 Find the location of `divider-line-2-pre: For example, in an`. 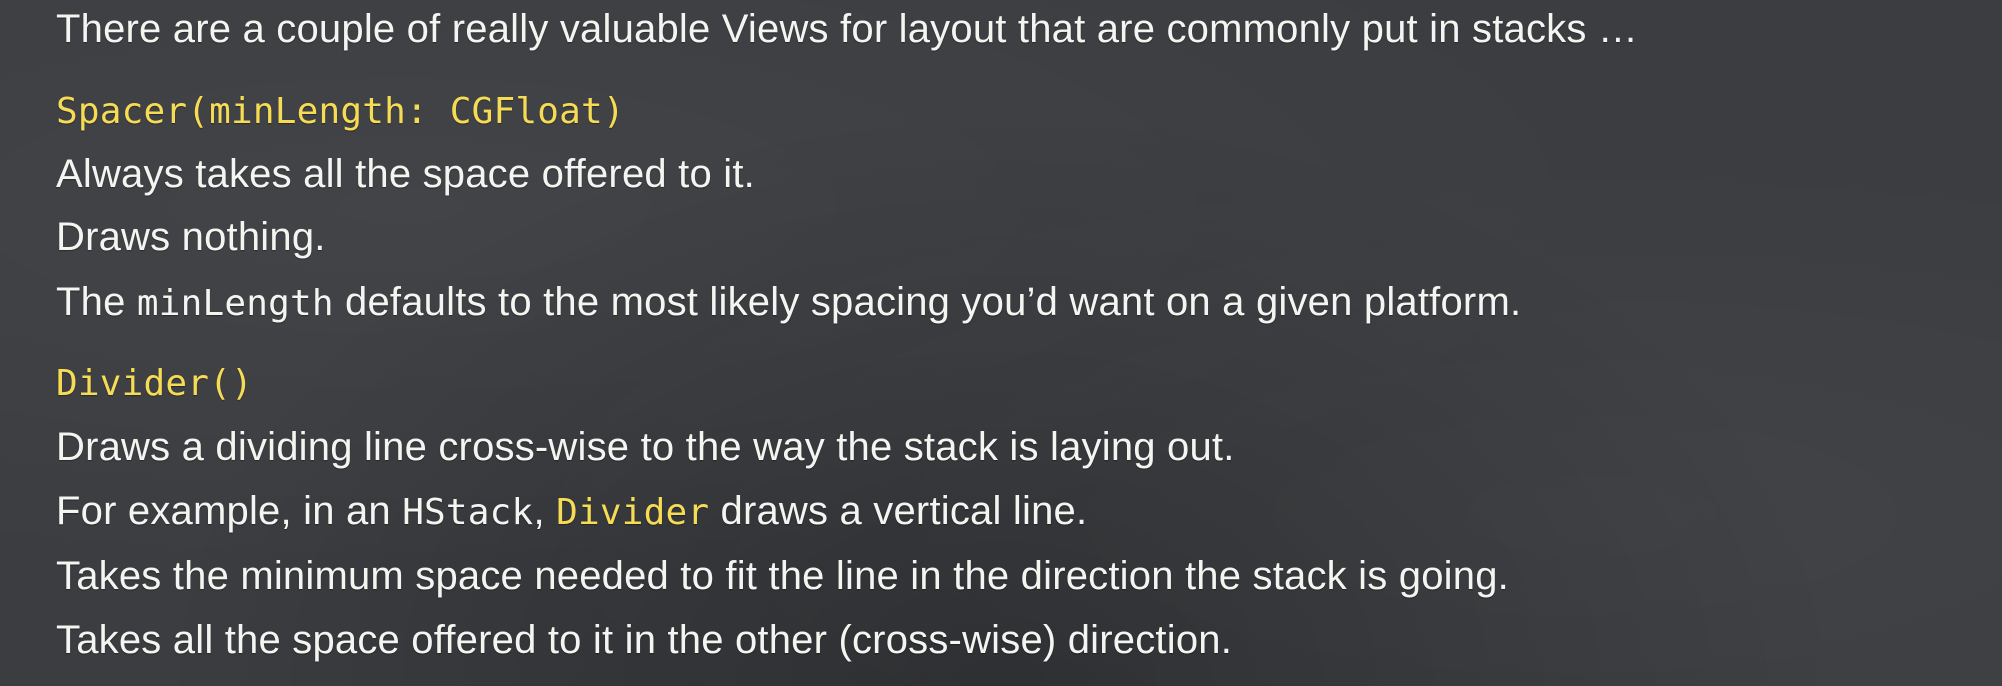

divider-line-2-pre: For example, in an is located at coordinates (229, 511).